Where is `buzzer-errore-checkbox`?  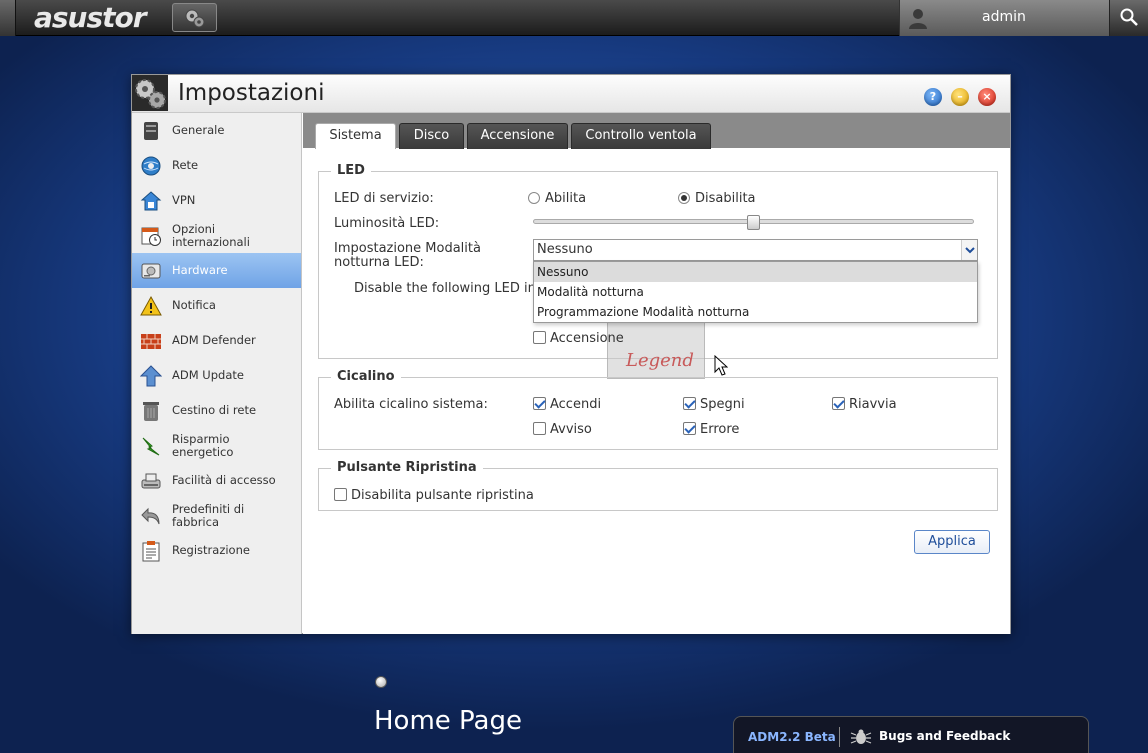 buzzer-errore-checkbox is located at coordinates (689, 428).